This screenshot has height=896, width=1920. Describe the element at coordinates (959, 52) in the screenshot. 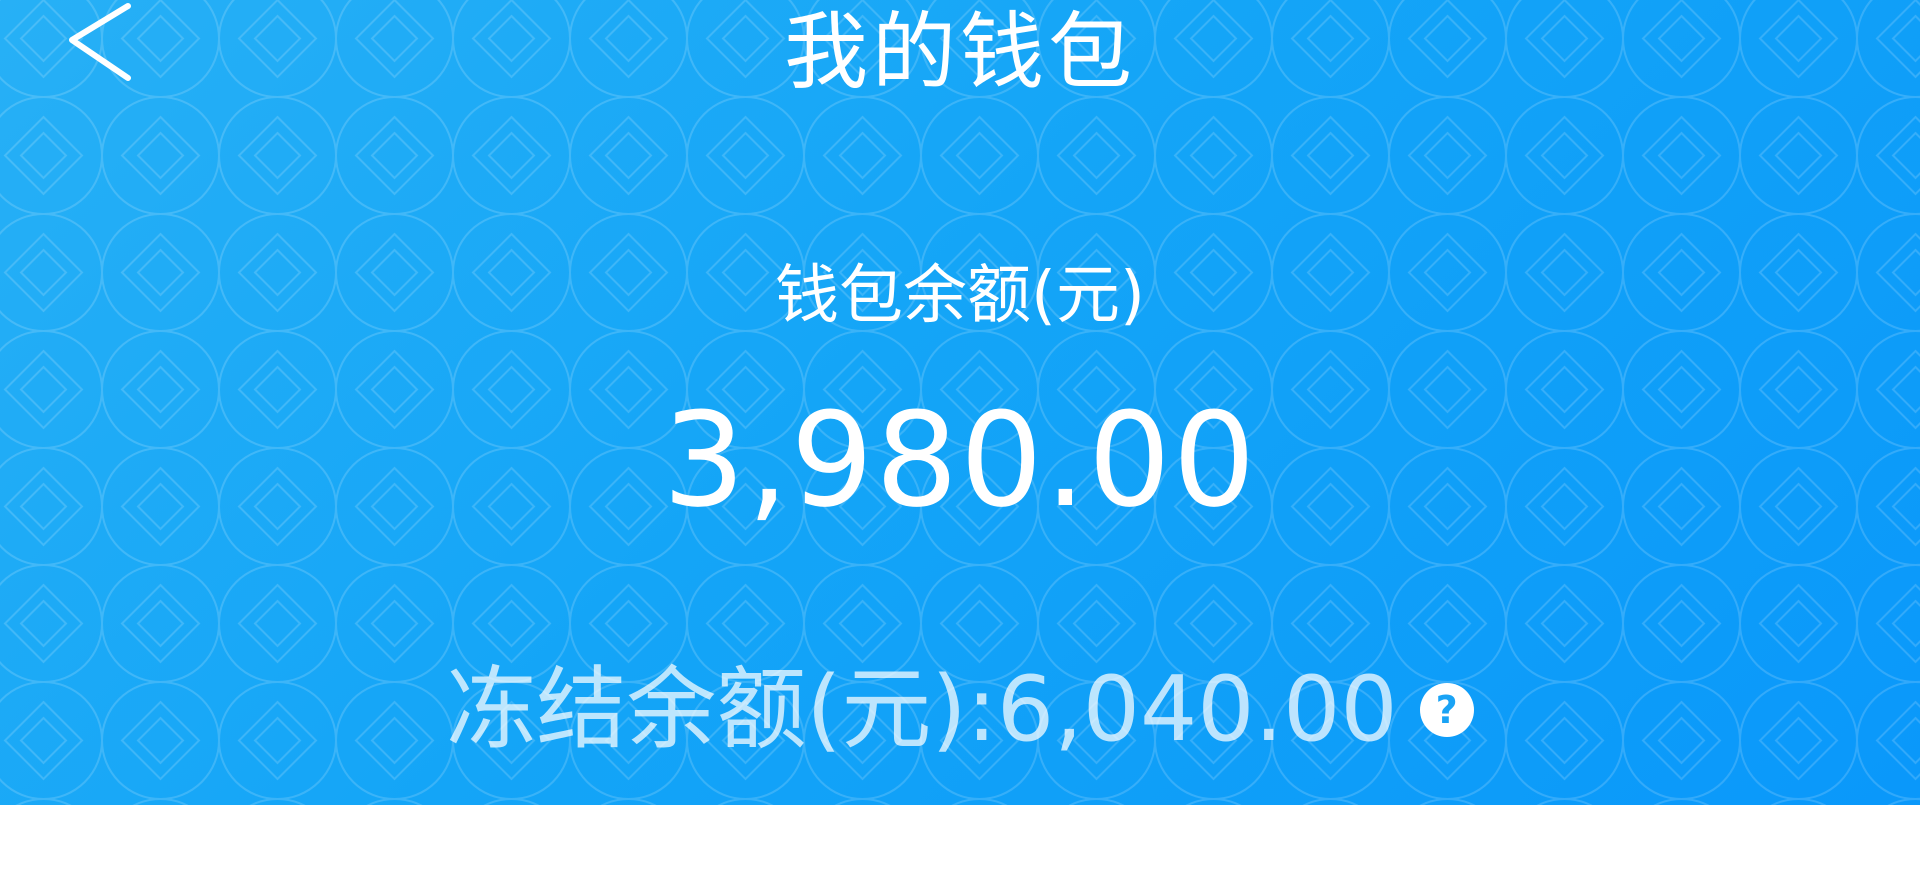

I see `page-title: 我的钱包` at that location.